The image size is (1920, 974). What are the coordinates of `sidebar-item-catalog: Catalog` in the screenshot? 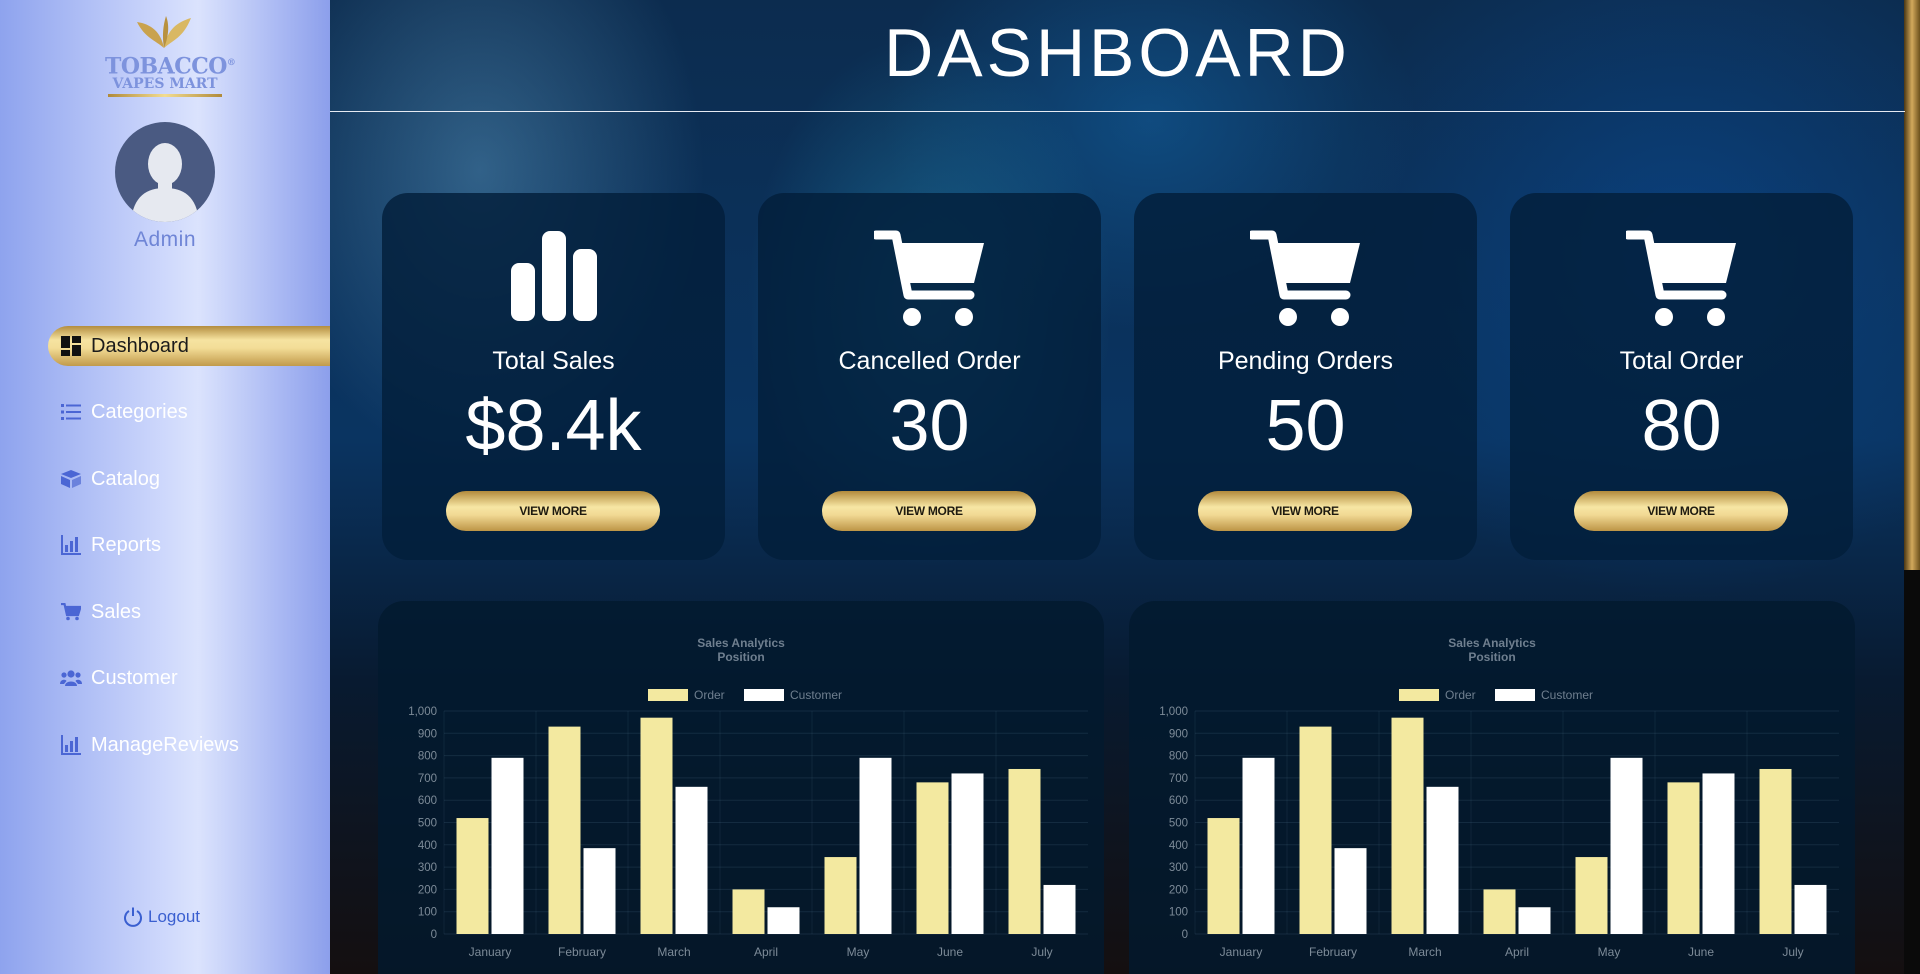 It's located at (189, 479).